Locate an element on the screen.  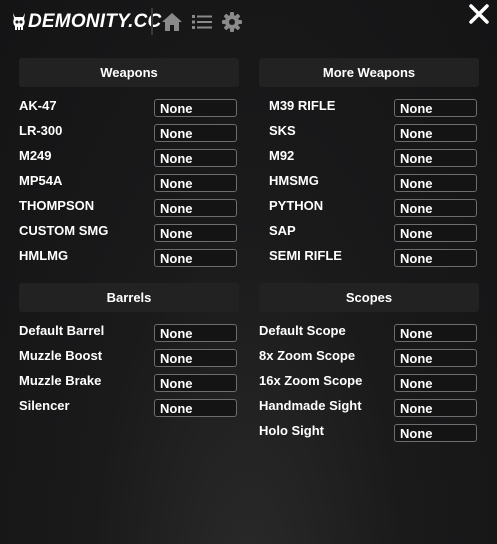
barrels-section-header: Barrels is located at coordinates (129, 297).